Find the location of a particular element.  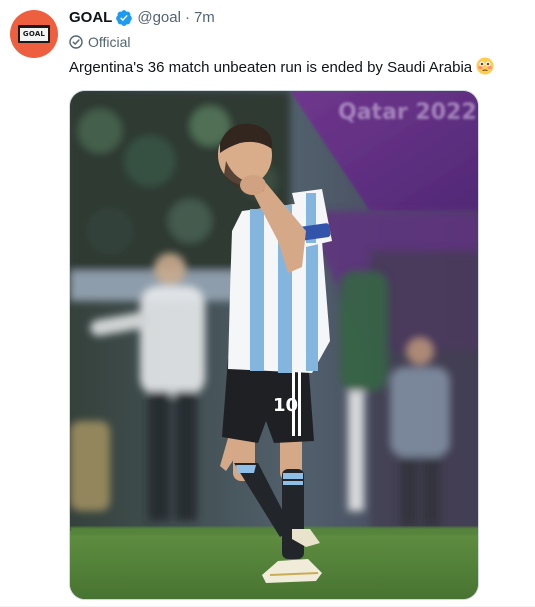

official-label: Official is located at coordinates (297, 42).